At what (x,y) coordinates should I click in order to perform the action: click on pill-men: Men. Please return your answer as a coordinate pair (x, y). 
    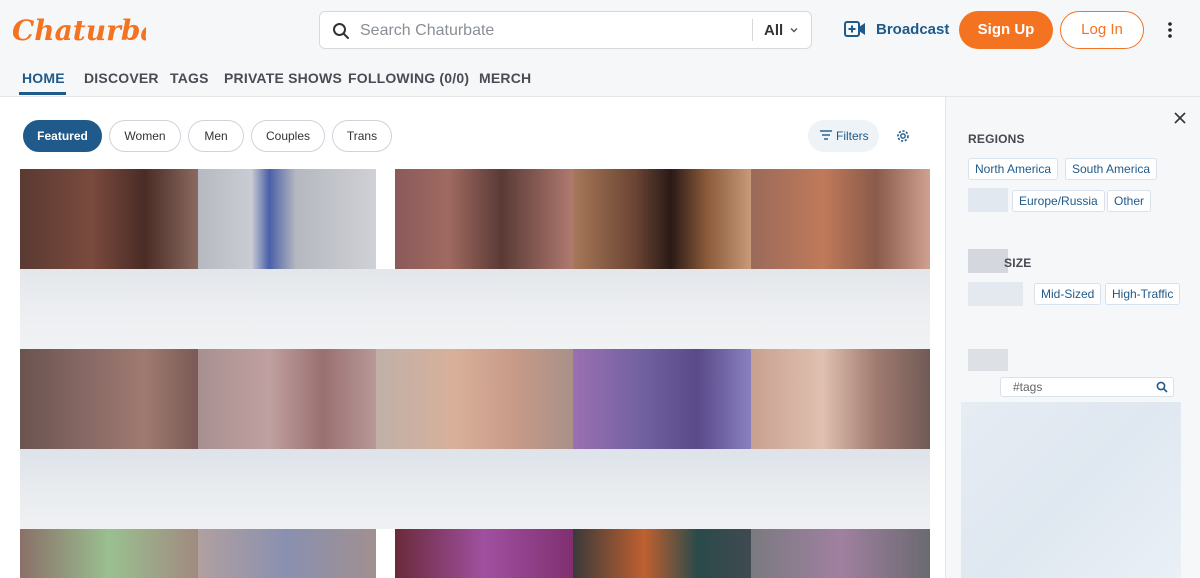
    Looking at the image, I should click on (216, 136).